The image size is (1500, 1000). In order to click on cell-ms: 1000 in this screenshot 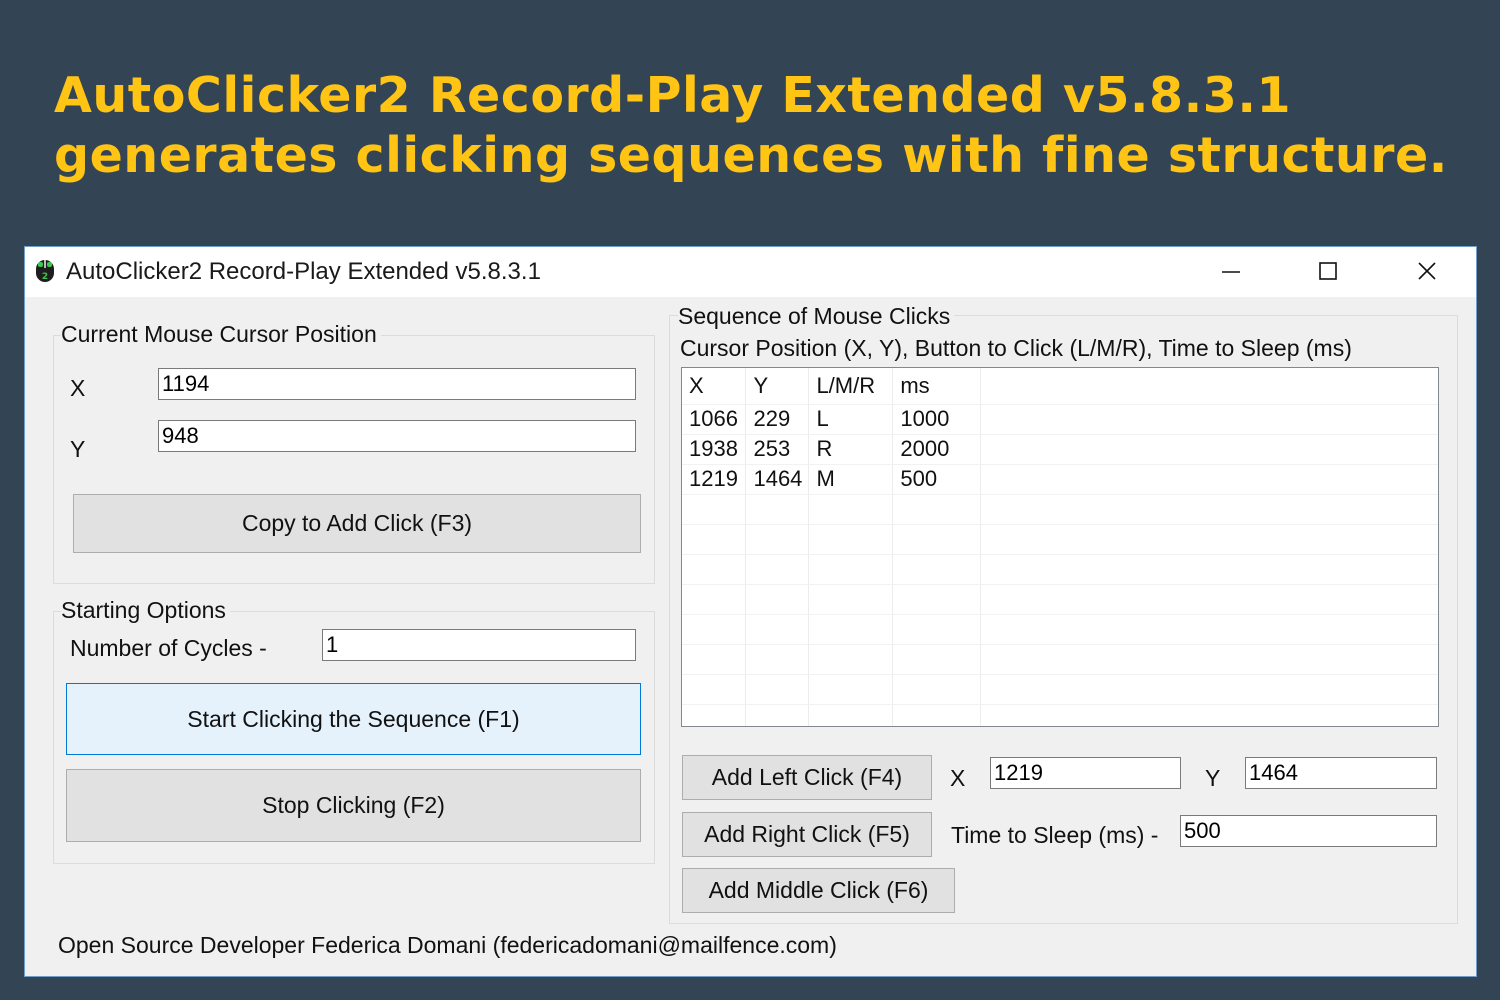, I will do `click(937, 419)`.